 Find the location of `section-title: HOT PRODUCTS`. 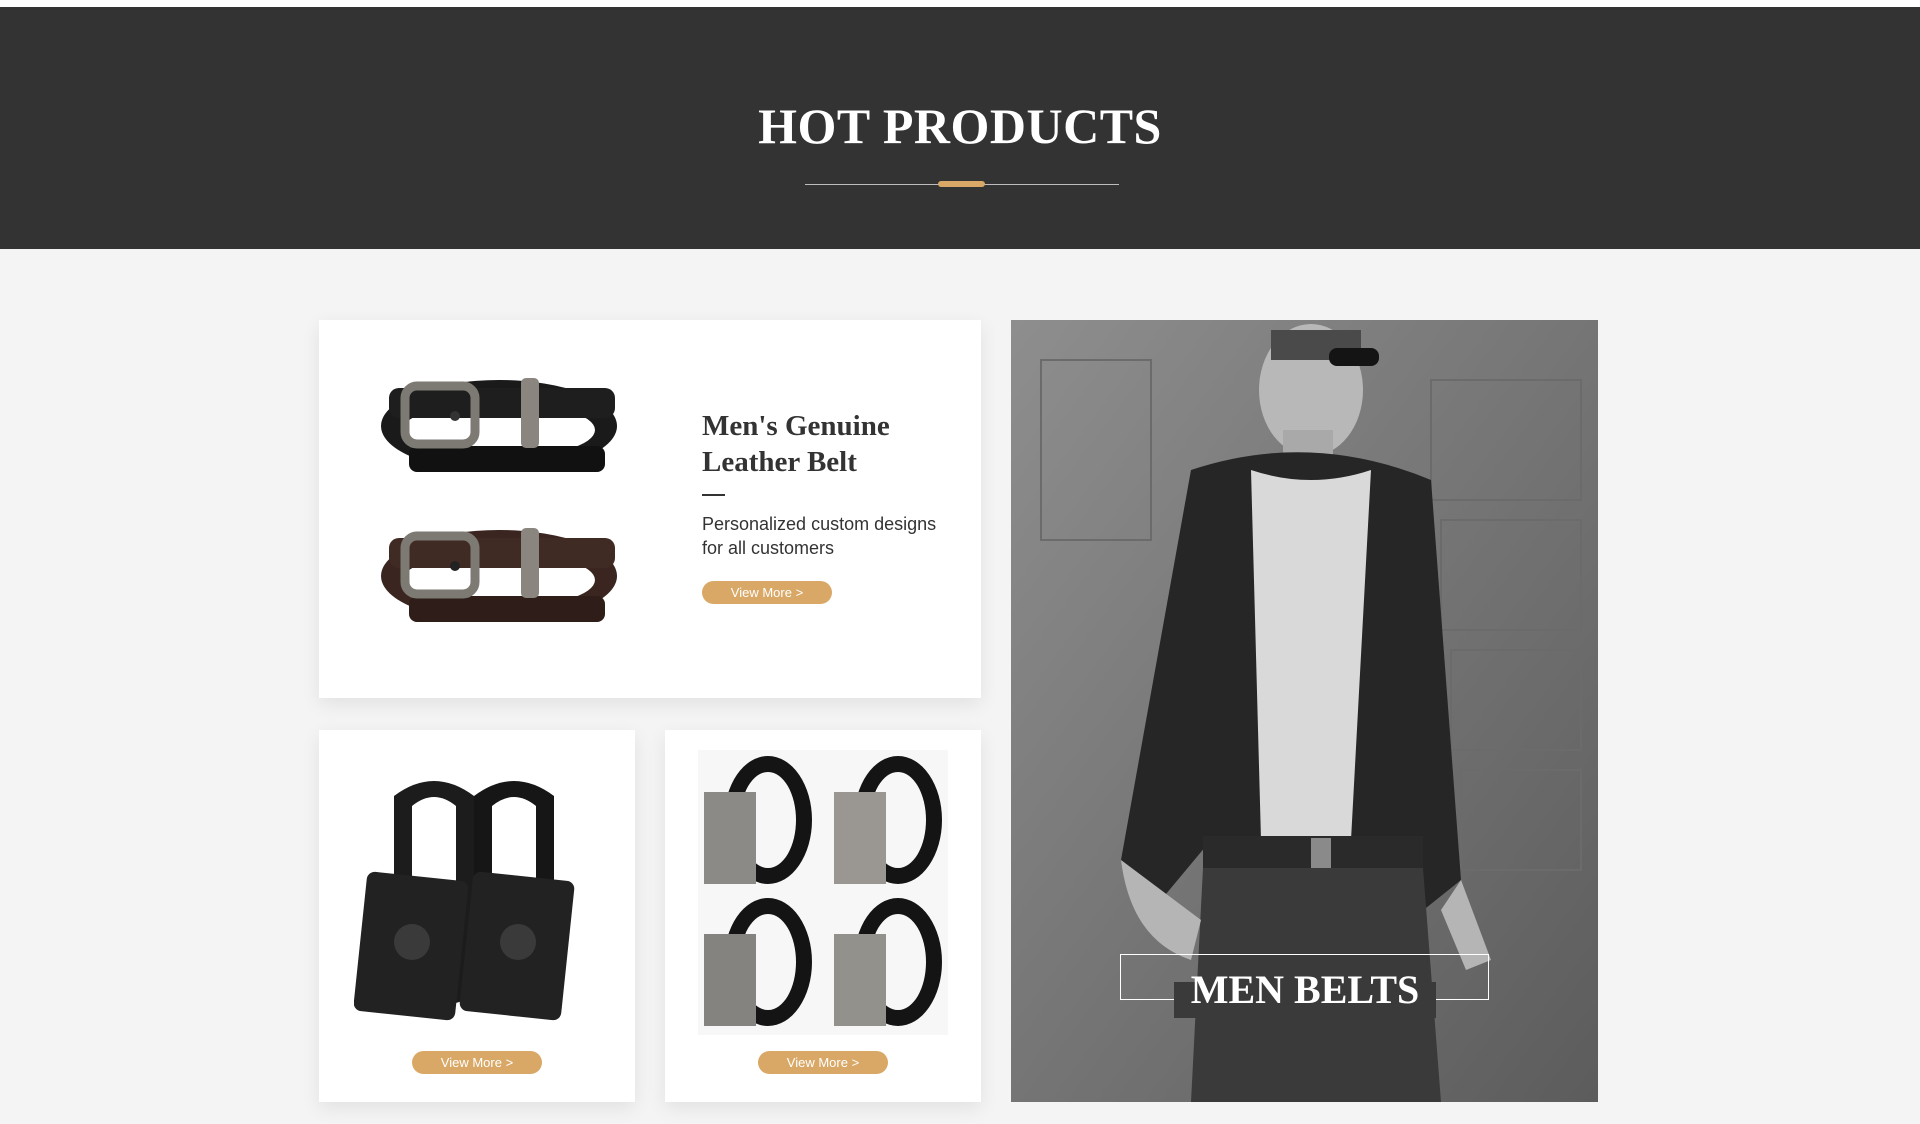

section-title: HOT PRODUCTS is located at coordinates (960, 126).